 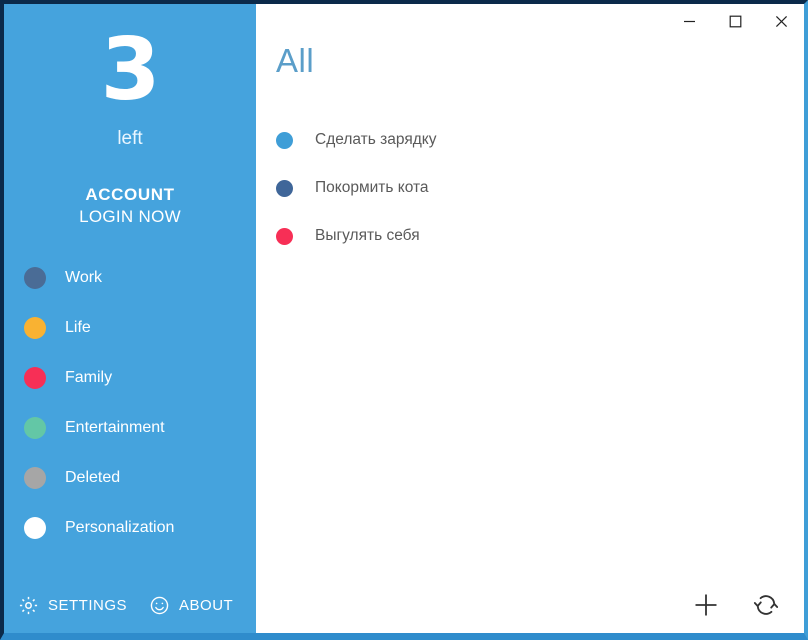 I want to click on settings-button: SETTINGS, so click(x=72, y=605).